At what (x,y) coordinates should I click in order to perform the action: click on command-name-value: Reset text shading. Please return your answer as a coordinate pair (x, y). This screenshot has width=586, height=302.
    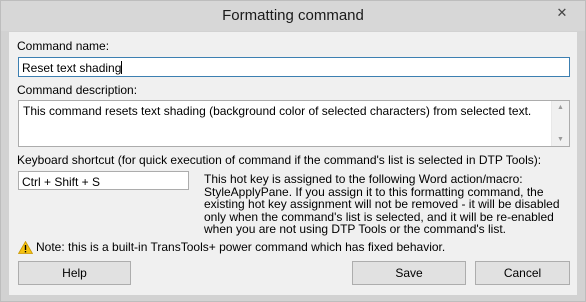
    Looking at the image, I should click on (72, 68).